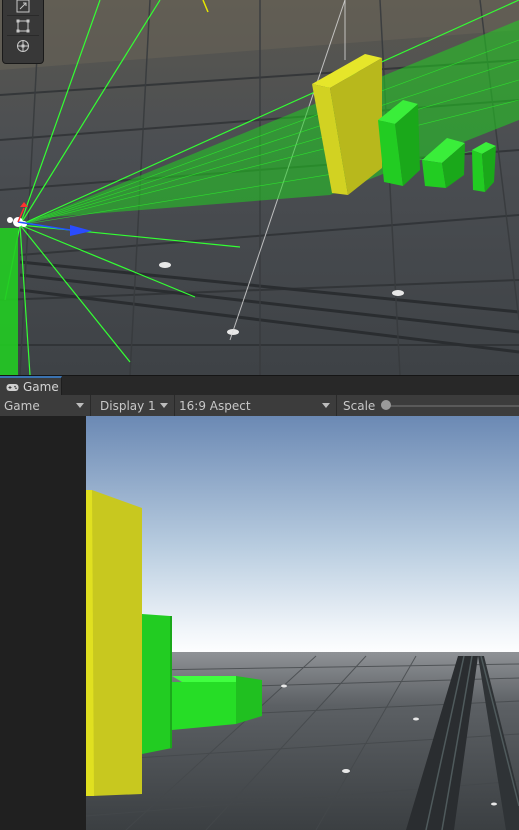 The width and height of the screenshot is (519, 830). What do you see at coordinates (452, 406) in the screenshot?
I see `scale-slider-track` at bounding box center [452, 406].